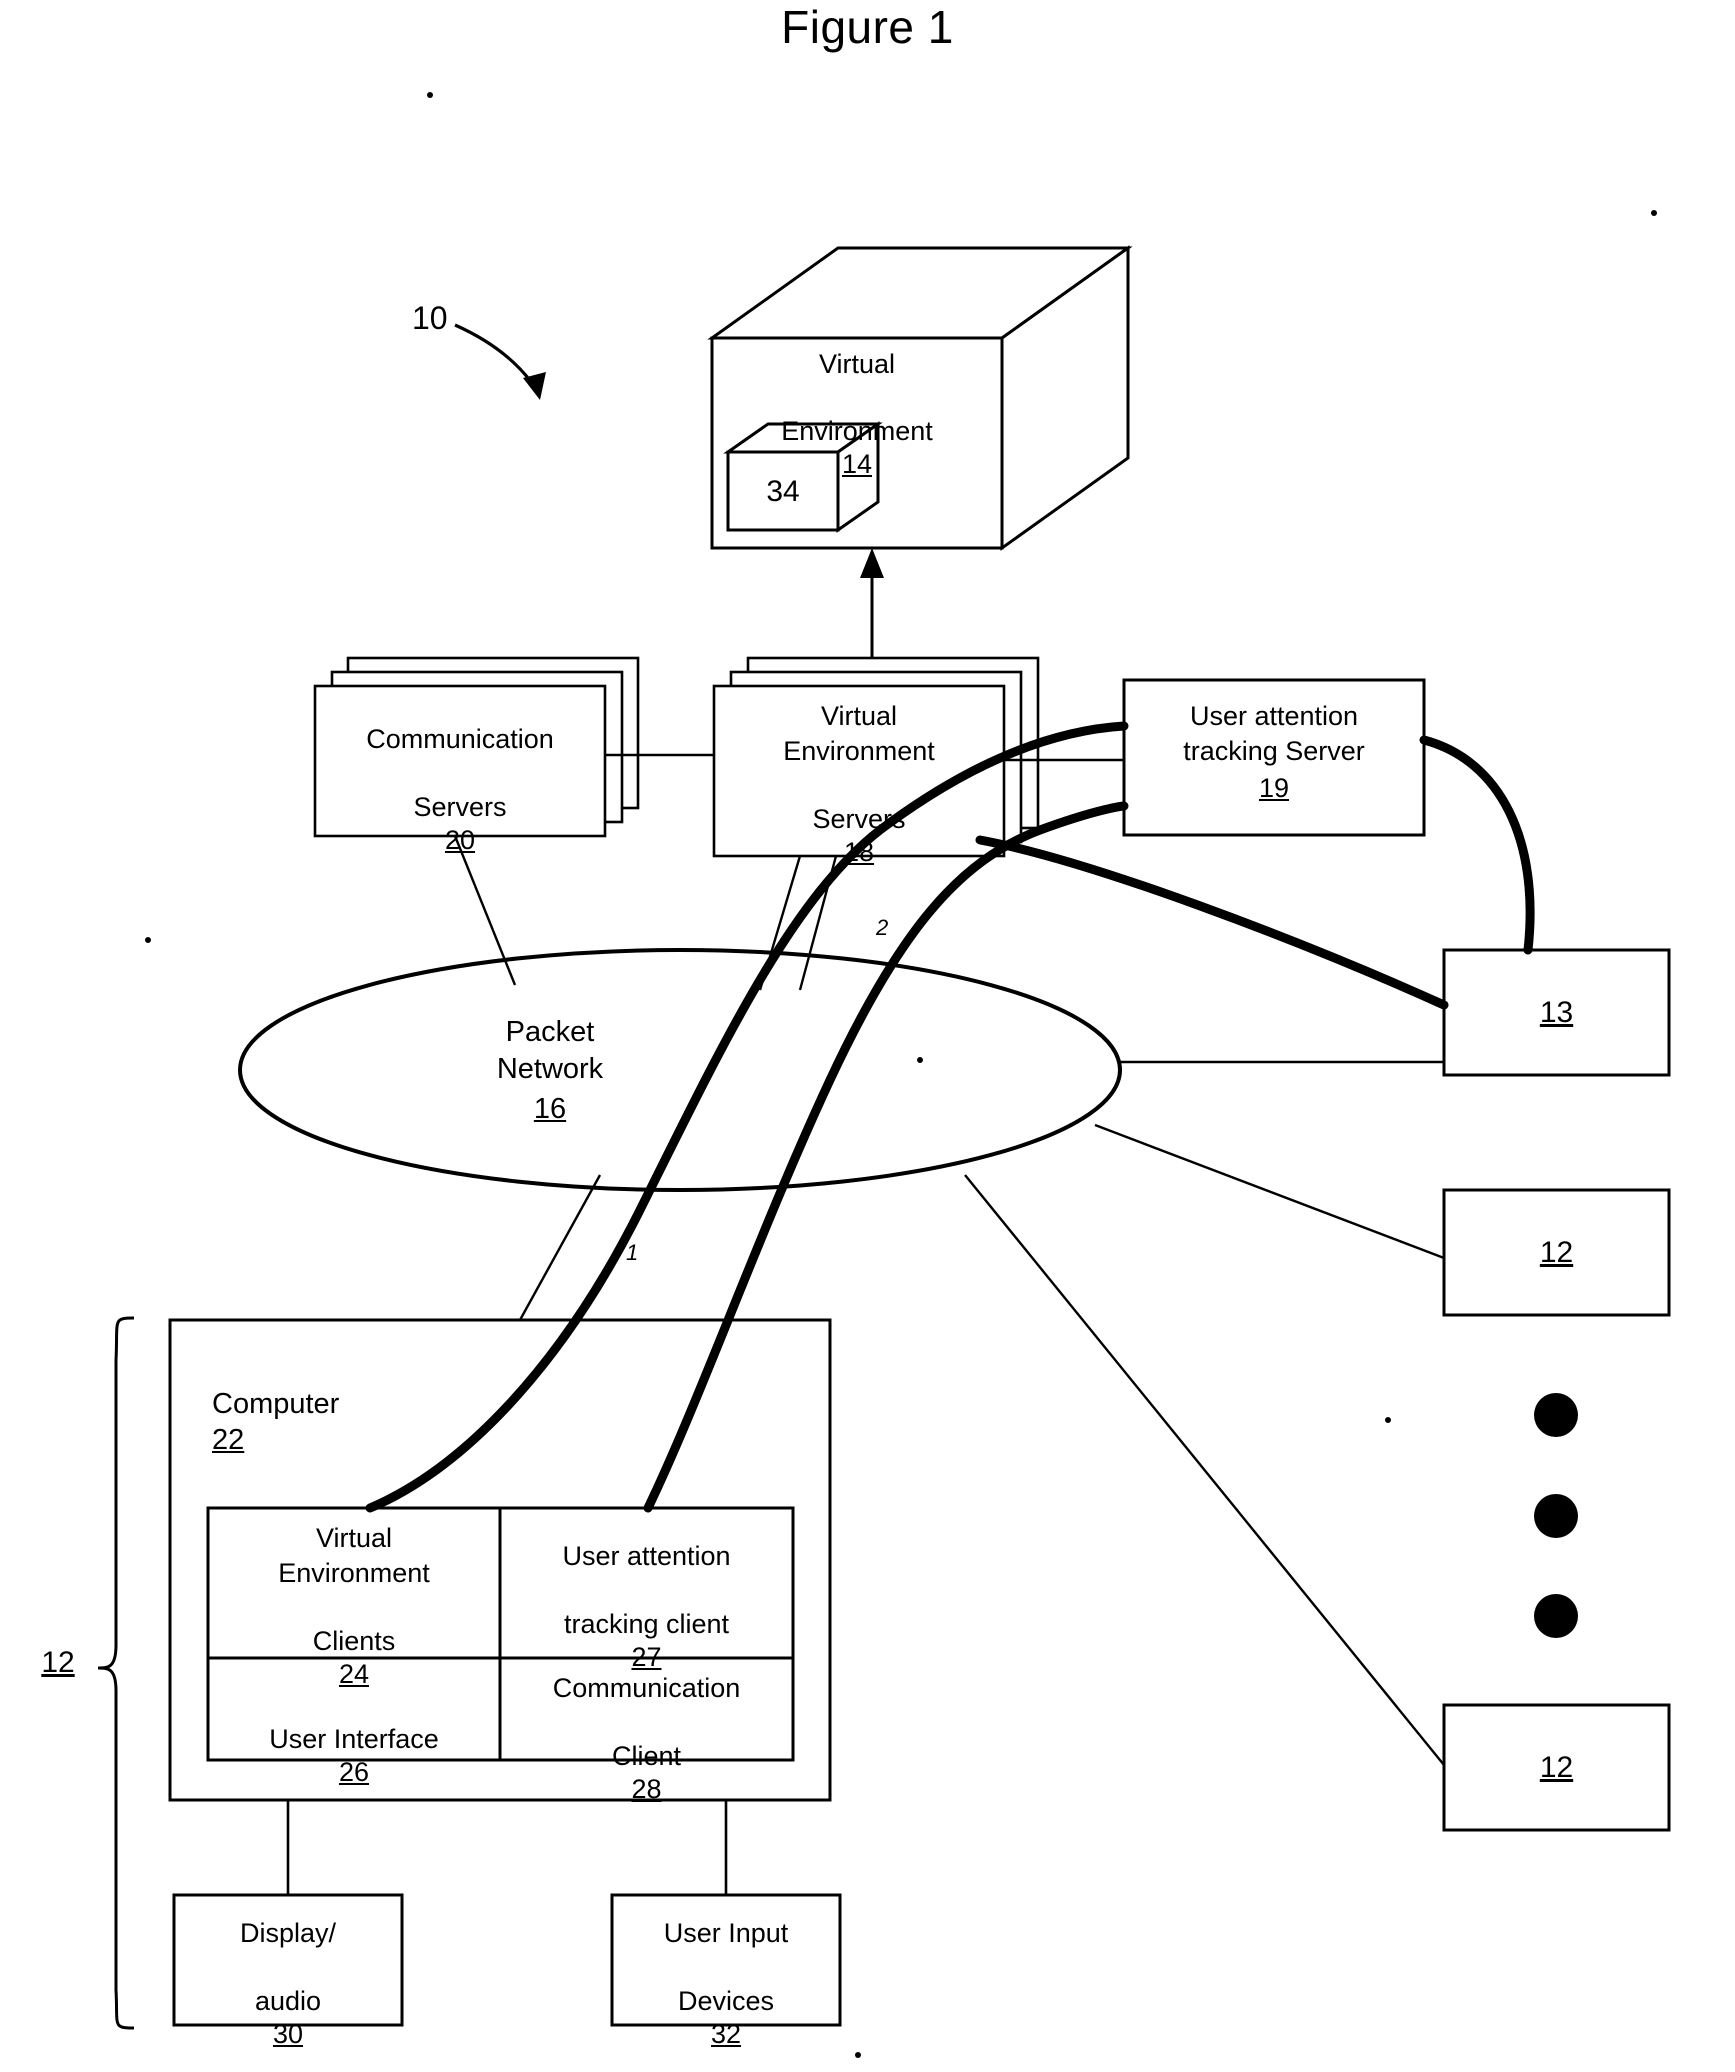  I want to click on module-user-interface-text: User Interface, so click(354, 1738).